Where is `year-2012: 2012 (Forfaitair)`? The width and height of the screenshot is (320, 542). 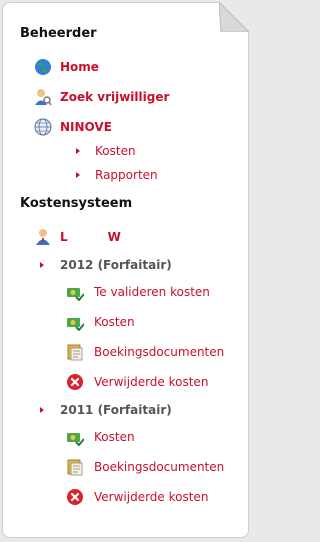 year-2012: 2012 (Forfaitair) is located at coordinates (106, 265).